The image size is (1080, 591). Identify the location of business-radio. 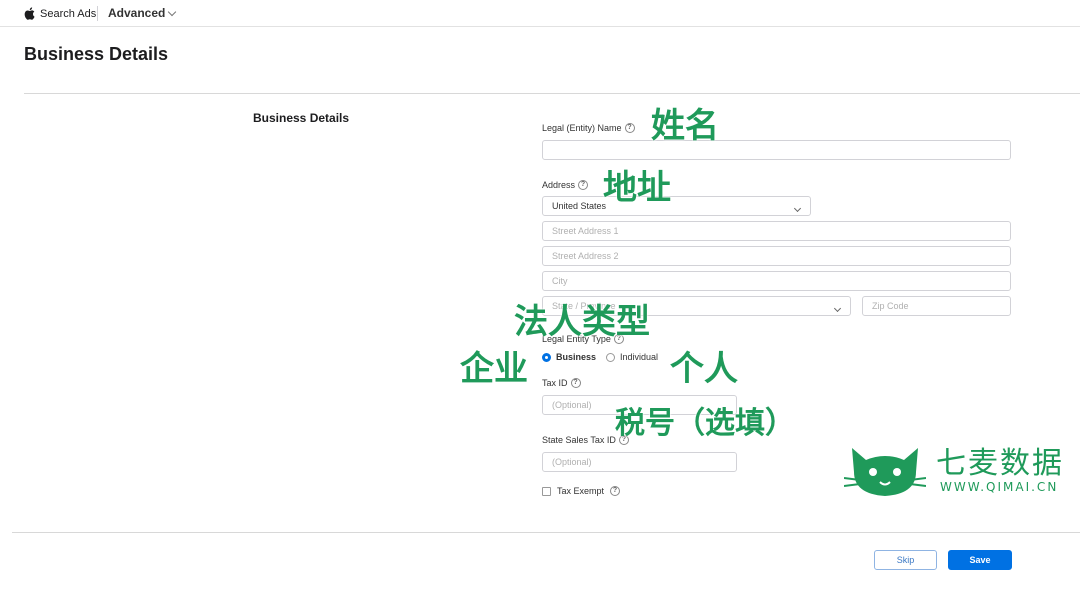
(546, 357).